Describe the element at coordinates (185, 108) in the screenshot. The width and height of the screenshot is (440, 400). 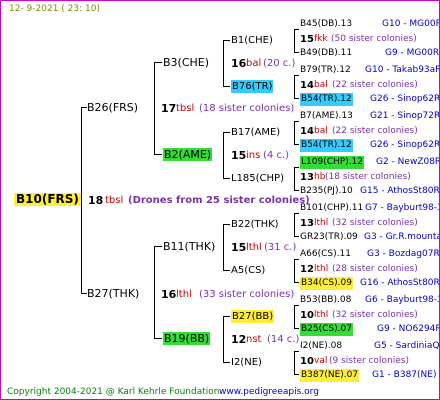
I see `gen1-tag: tbsl` at that location.